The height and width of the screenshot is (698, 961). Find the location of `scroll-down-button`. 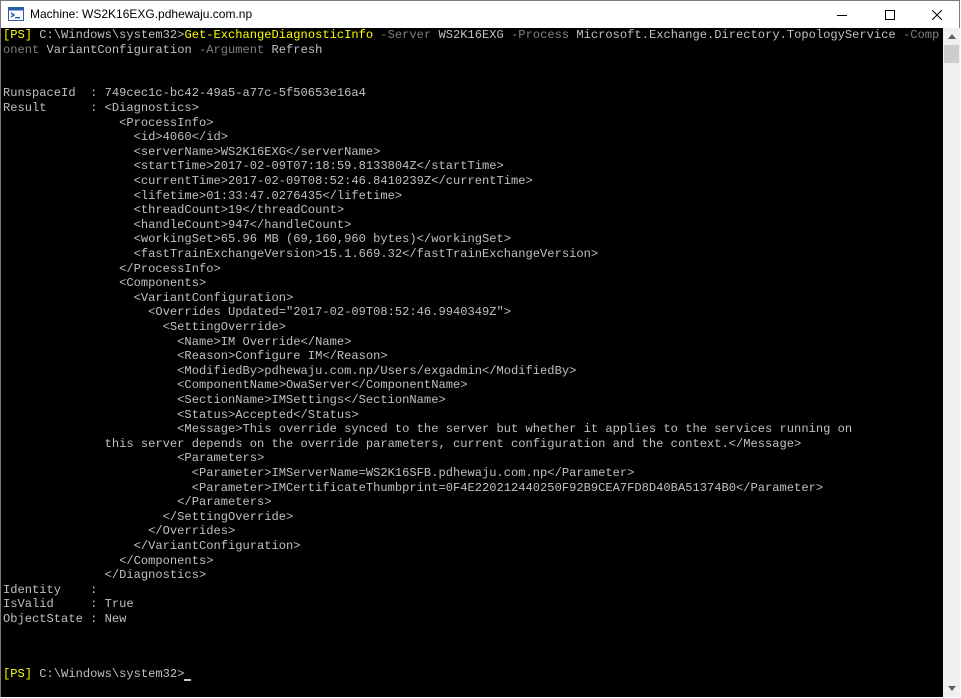

scroll-down-button is located at coordinates (951, 688).